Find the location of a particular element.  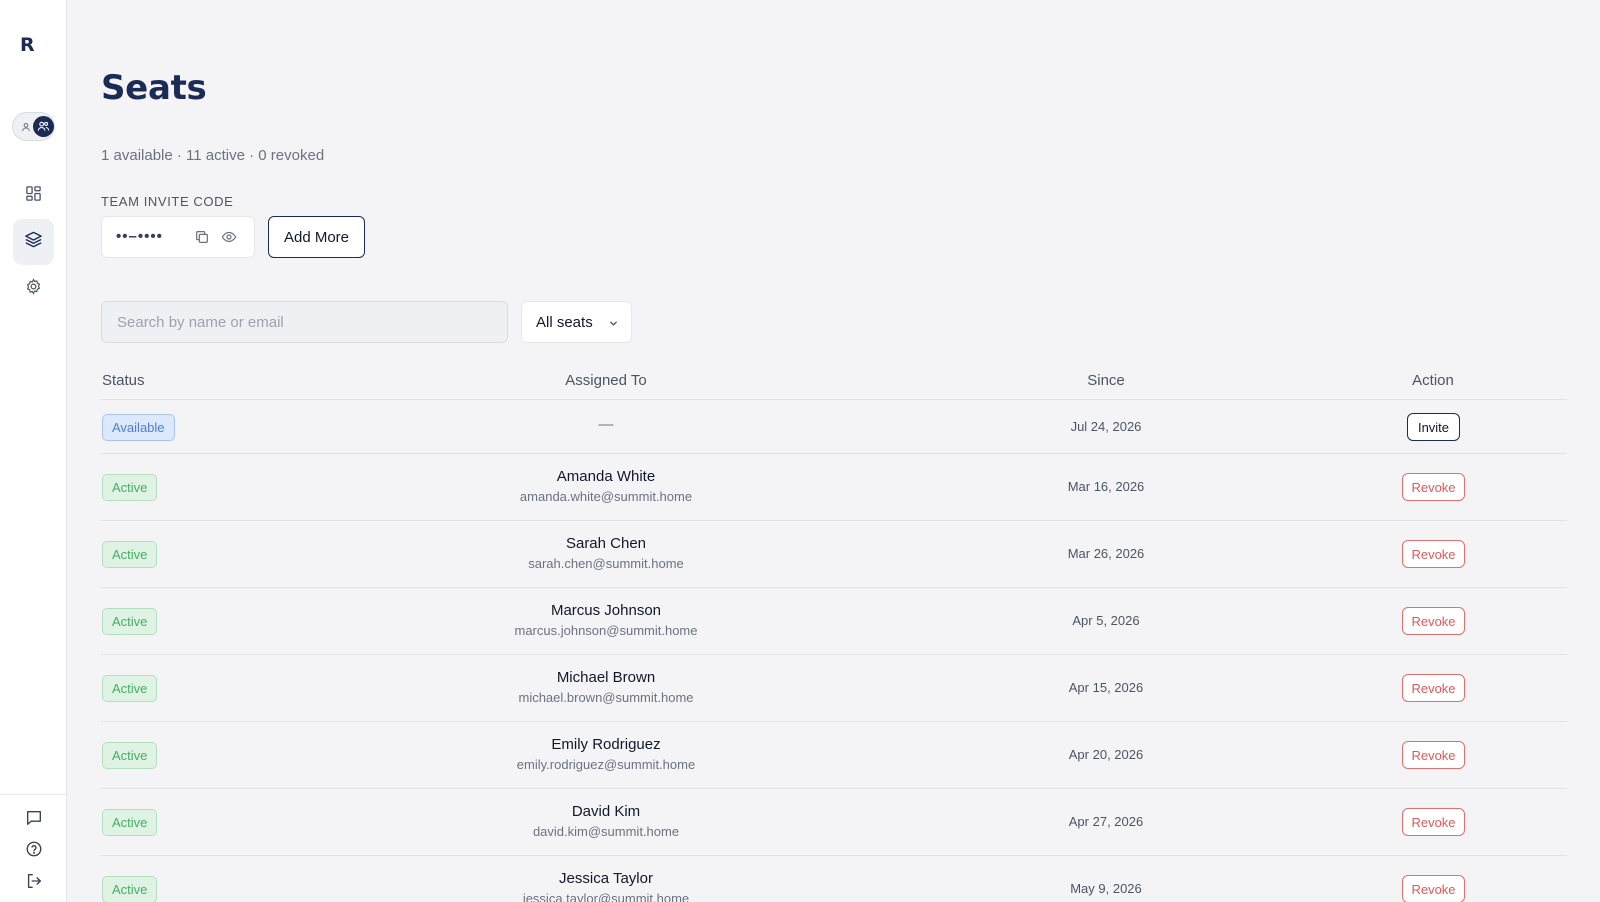

assignee-cell: Sarah Chen sarah.chen@summit.home is located at coordinates (606, 554).